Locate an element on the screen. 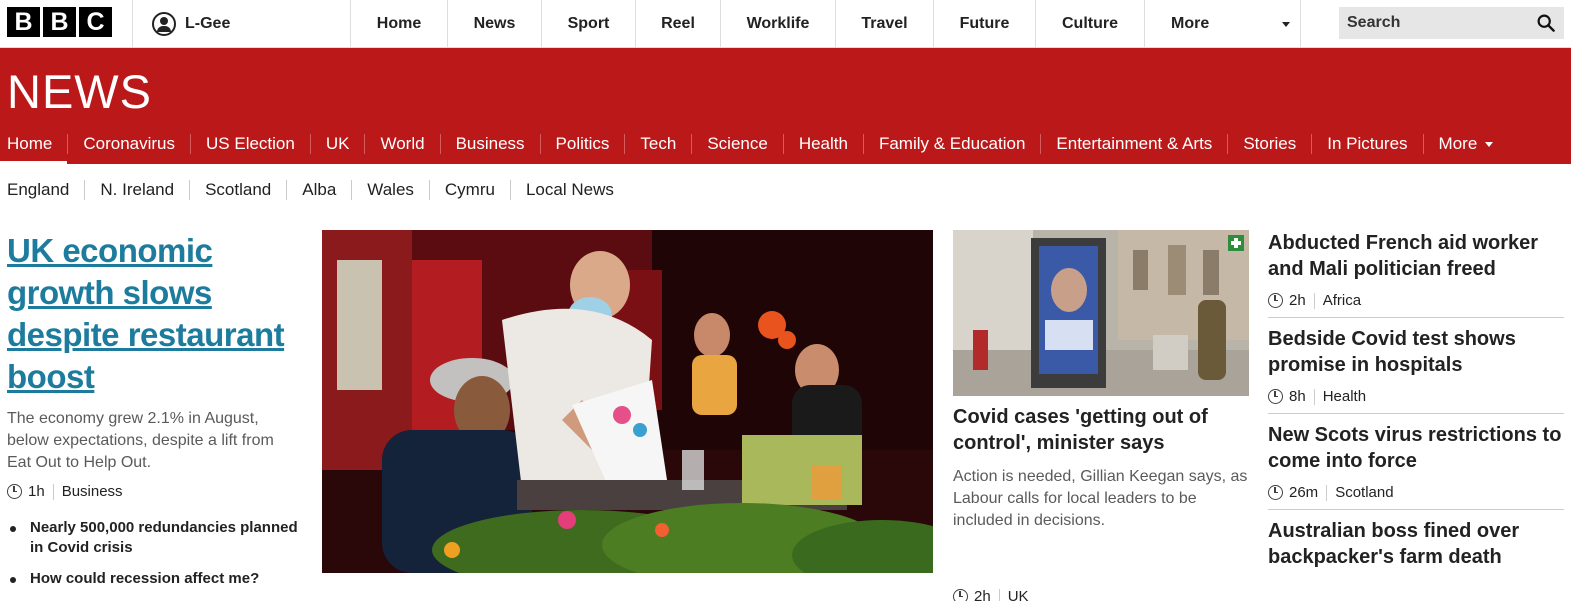 The image size is (1571, 601). subnav-england: England is located at coordinates (42, 190).